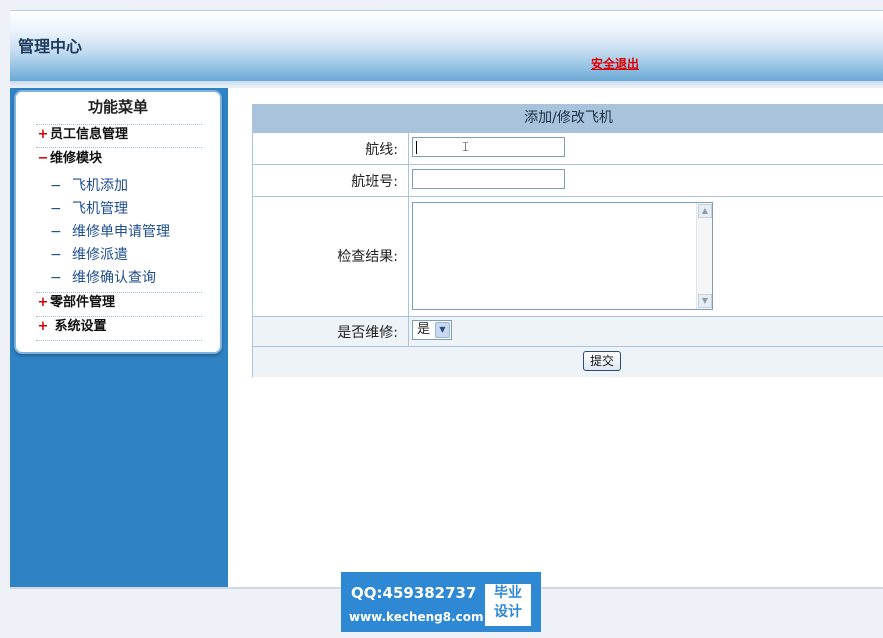 The height and width of the screenshot is (638, 883). Describe the element at coordinates (114, 278) in the screenshot. I see `submenu-item-label: 维修确认查询` at that location.